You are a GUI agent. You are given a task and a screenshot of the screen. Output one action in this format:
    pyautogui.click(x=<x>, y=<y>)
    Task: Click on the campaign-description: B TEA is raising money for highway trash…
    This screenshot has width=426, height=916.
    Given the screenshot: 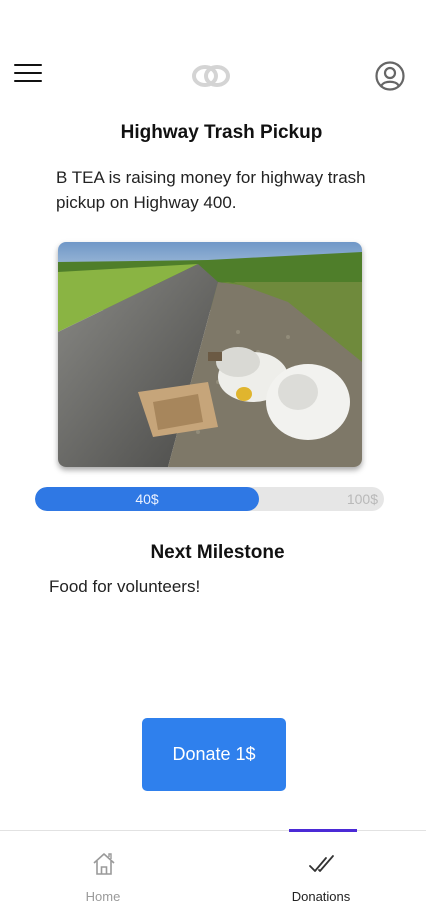 What is the action you would take?
    pyautogui.click(x=211, y=190)
    